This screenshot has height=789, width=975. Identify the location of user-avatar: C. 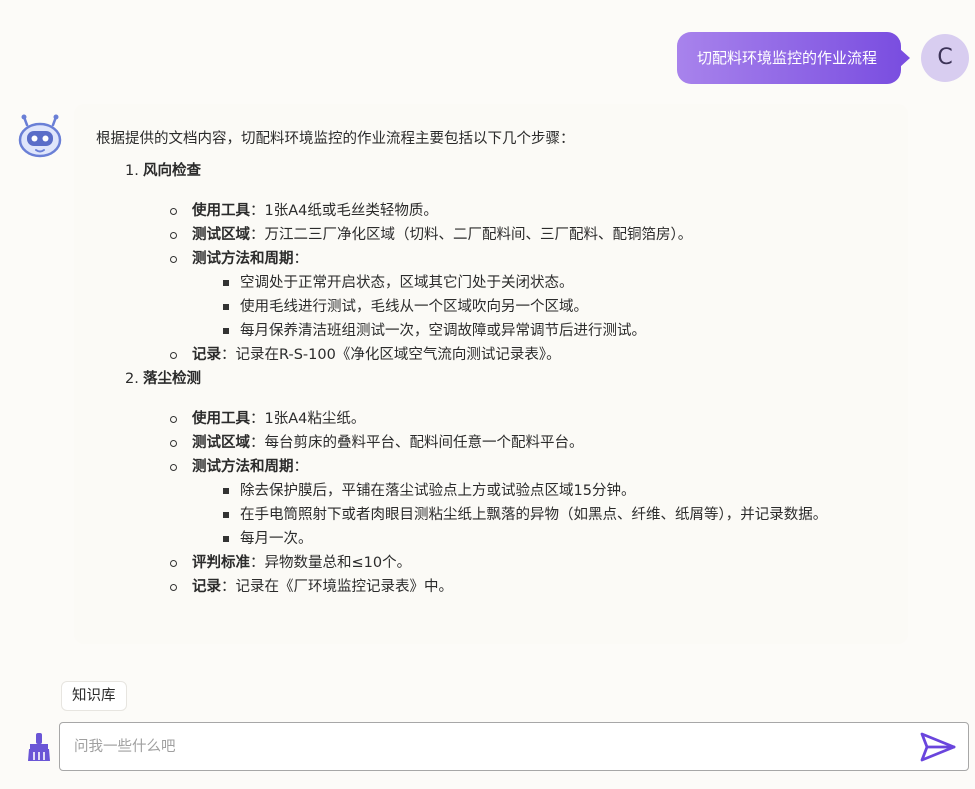
(945, 58).